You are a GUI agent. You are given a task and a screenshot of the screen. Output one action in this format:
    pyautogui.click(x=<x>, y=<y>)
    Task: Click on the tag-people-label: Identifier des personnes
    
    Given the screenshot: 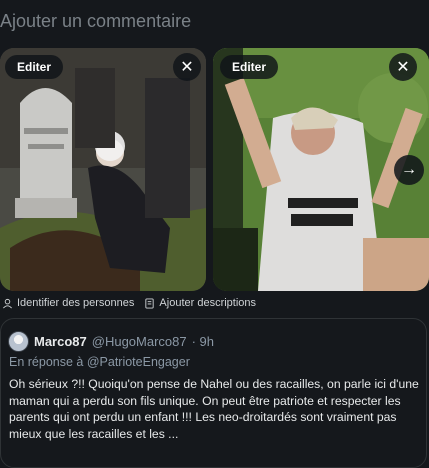 What is the action you would take?
    pyautogui.click(x=76, y=303)
    